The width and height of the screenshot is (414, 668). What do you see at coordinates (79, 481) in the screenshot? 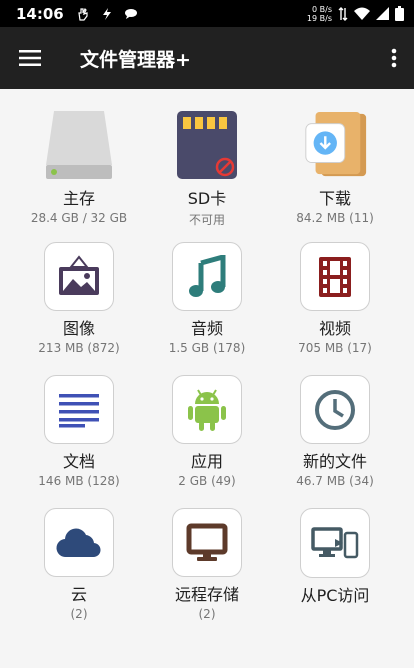
I see `item-sub: 146 MB (128)` at bounding box center [79, 481].